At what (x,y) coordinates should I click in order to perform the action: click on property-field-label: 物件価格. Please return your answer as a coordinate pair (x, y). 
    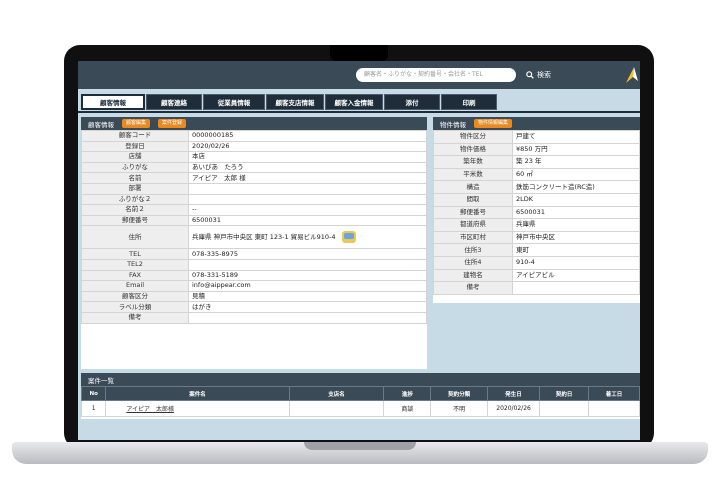
    Looking at the image, I should click on (473, 149).